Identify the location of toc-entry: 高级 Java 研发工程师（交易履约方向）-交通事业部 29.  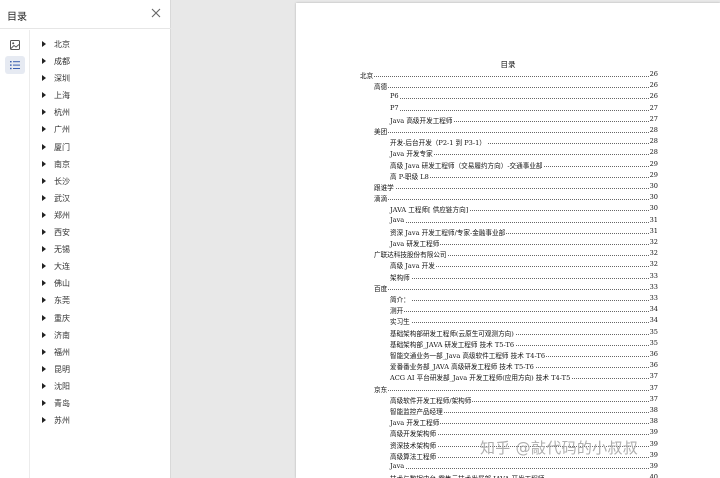
(524, 164).